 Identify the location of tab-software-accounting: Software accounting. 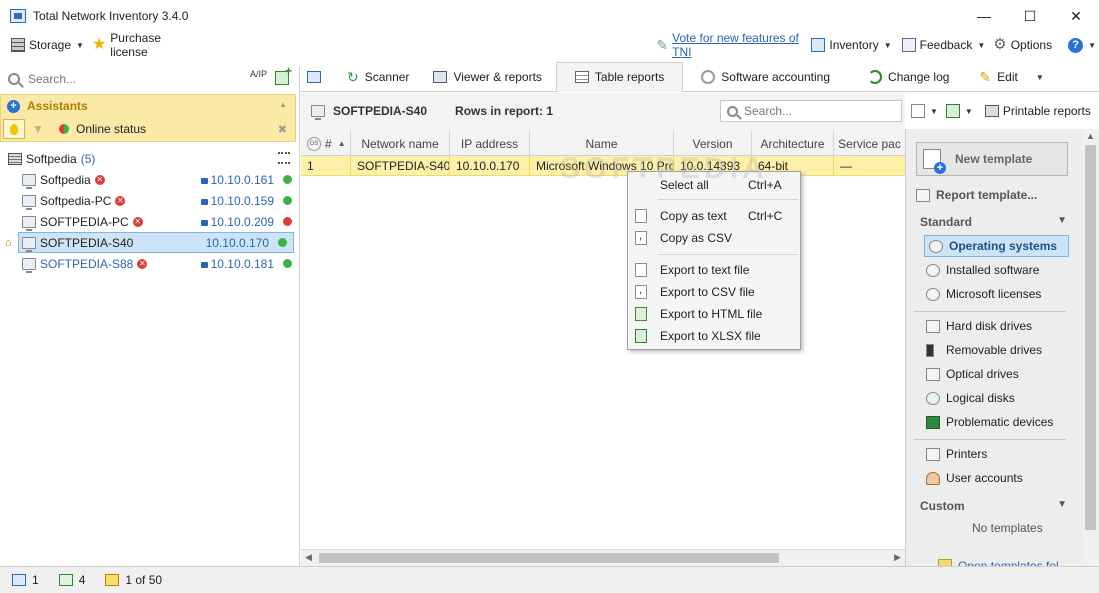
(765, 77).